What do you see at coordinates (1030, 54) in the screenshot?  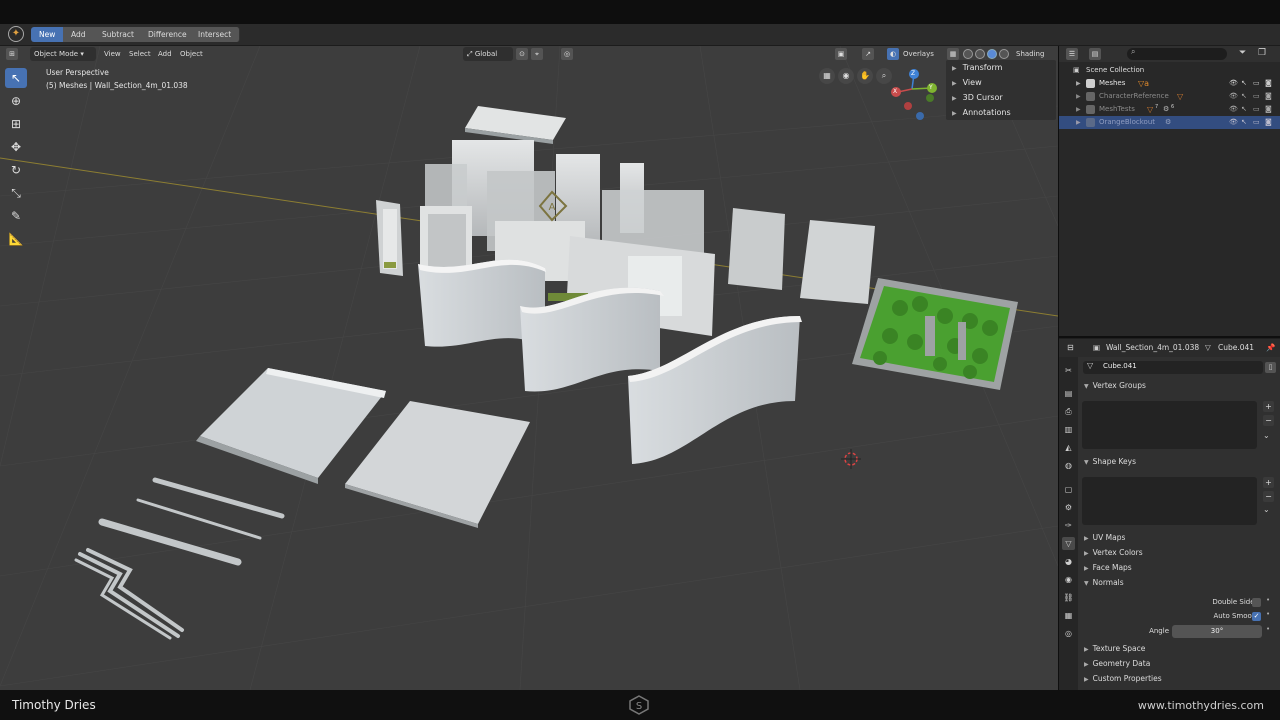 I see `shading-label: Shading` at bounding box center [1030, 54].